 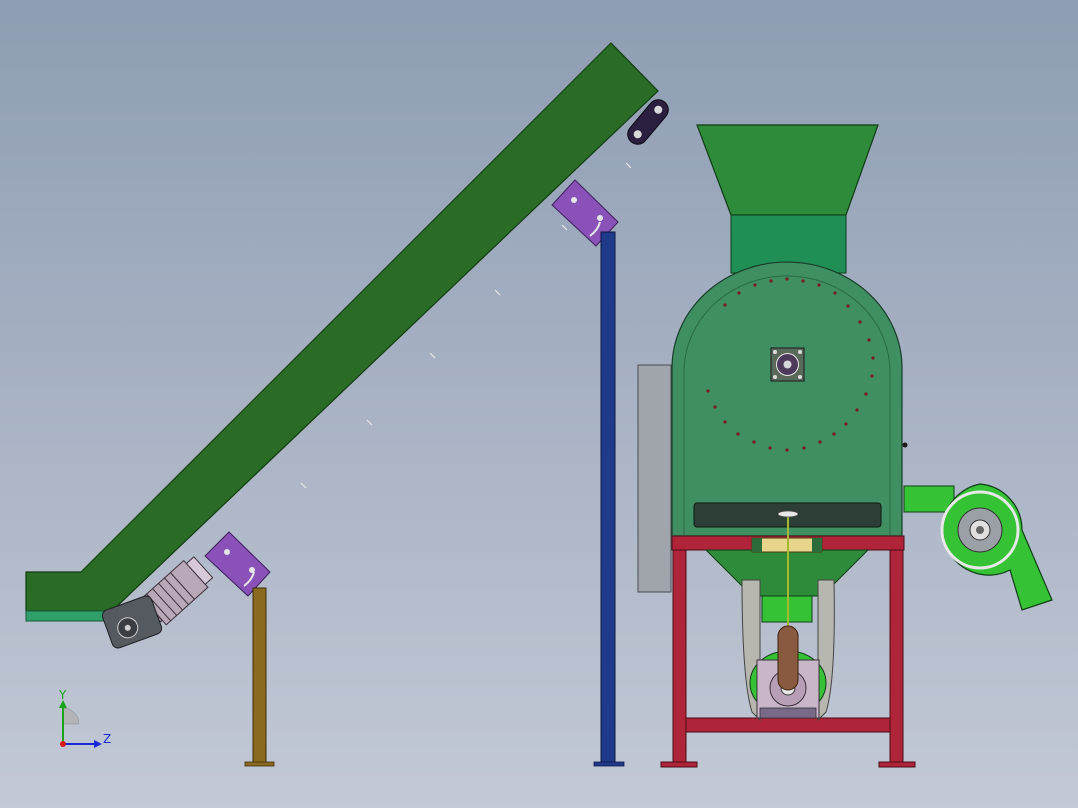 I want to click on drum-center-bearing, so click(x=787, y=364).